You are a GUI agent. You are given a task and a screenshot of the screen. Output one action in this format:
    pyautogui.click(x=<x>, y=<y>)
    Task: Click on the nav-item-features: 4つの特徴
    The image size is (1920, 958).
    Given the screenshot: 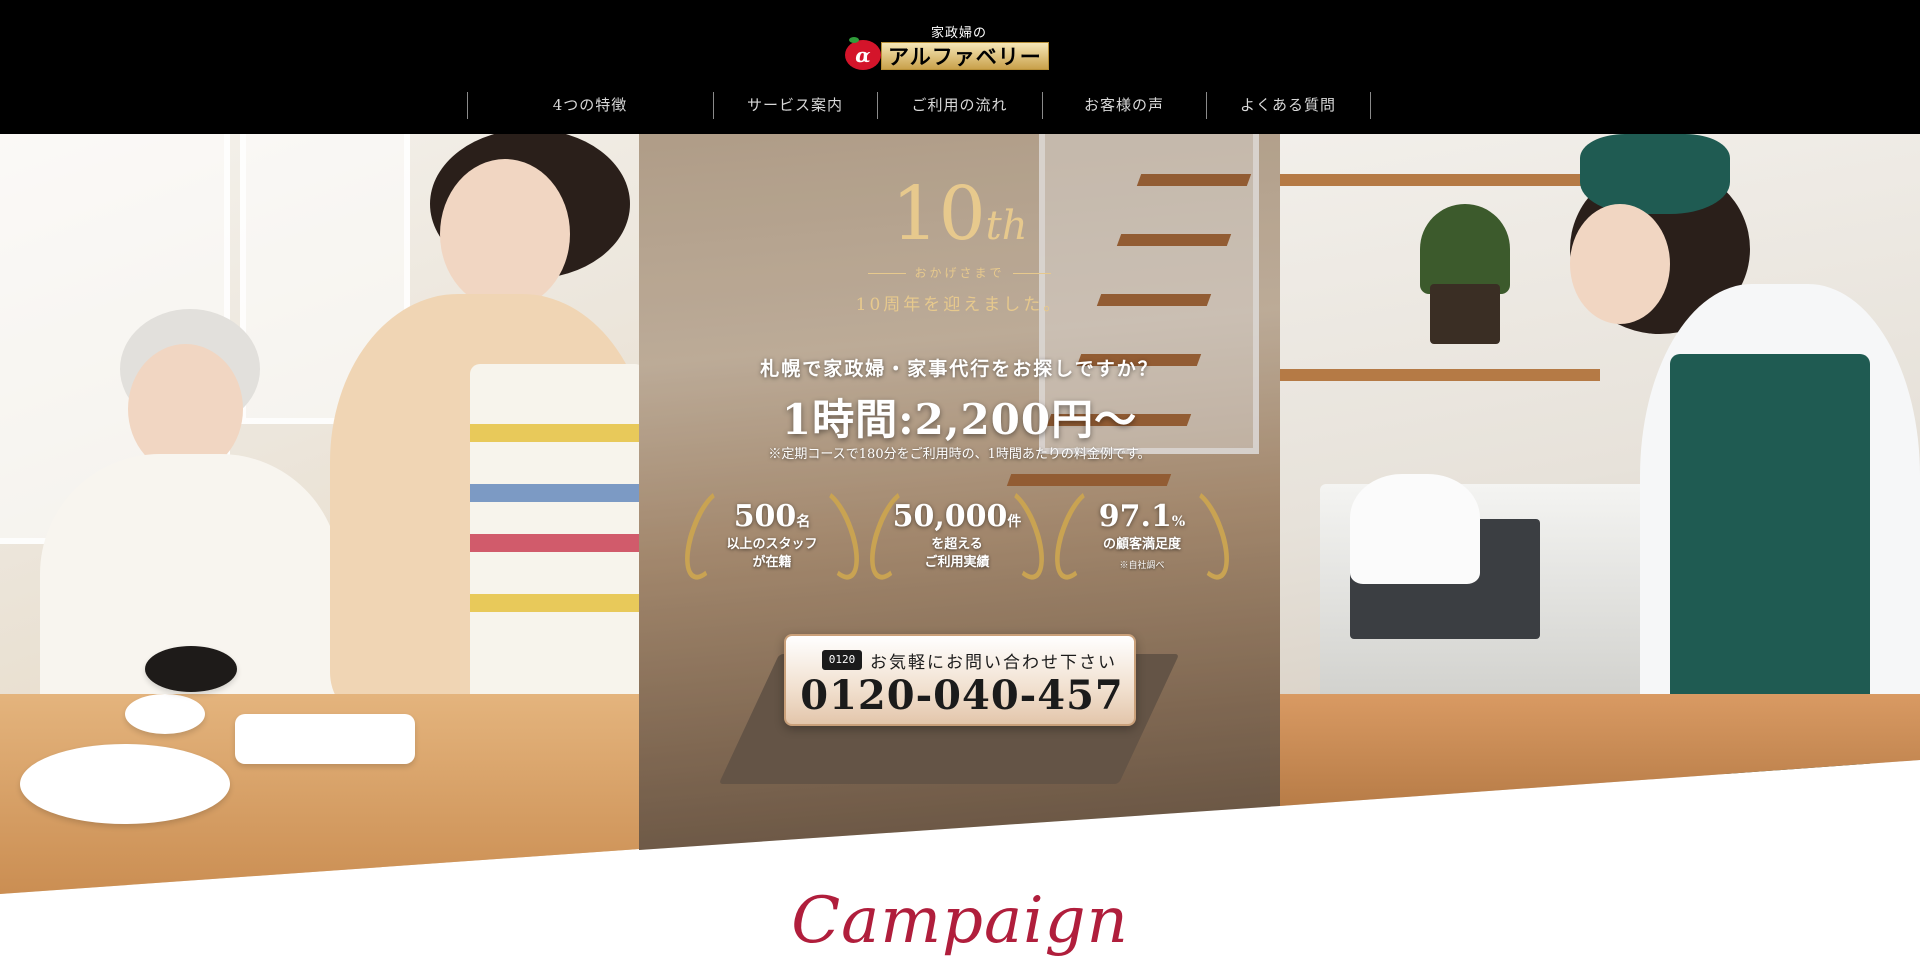 What is the action you would take?
    pyautogui.click(x=590, y=105)
    